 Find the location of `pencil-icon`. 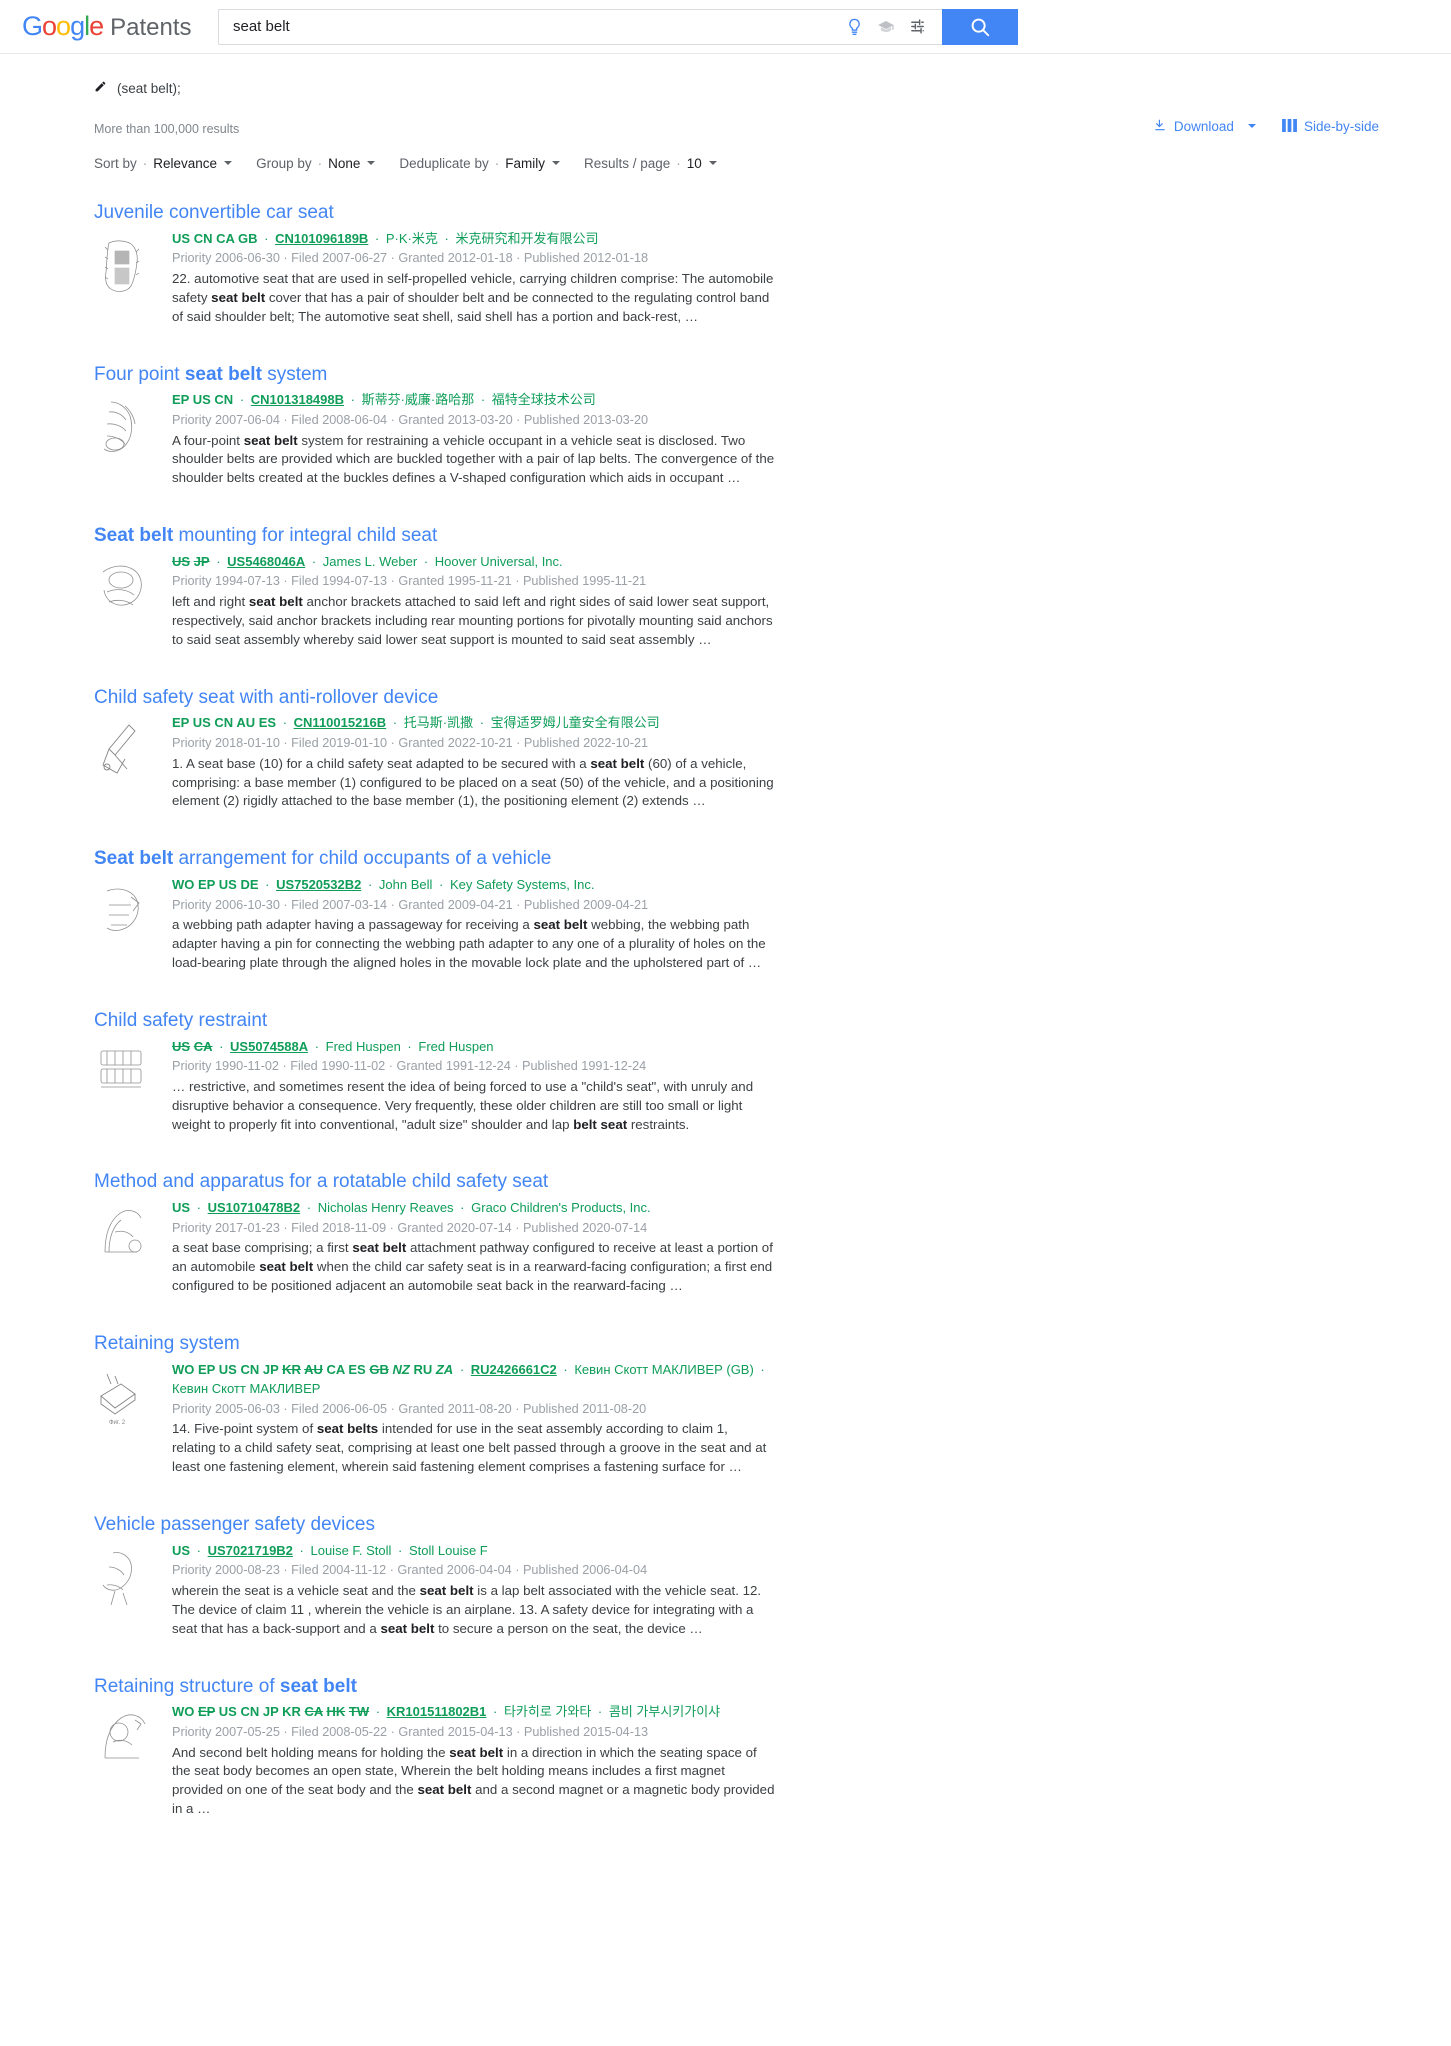

pencil-icon is located at coordinates (100, 88).